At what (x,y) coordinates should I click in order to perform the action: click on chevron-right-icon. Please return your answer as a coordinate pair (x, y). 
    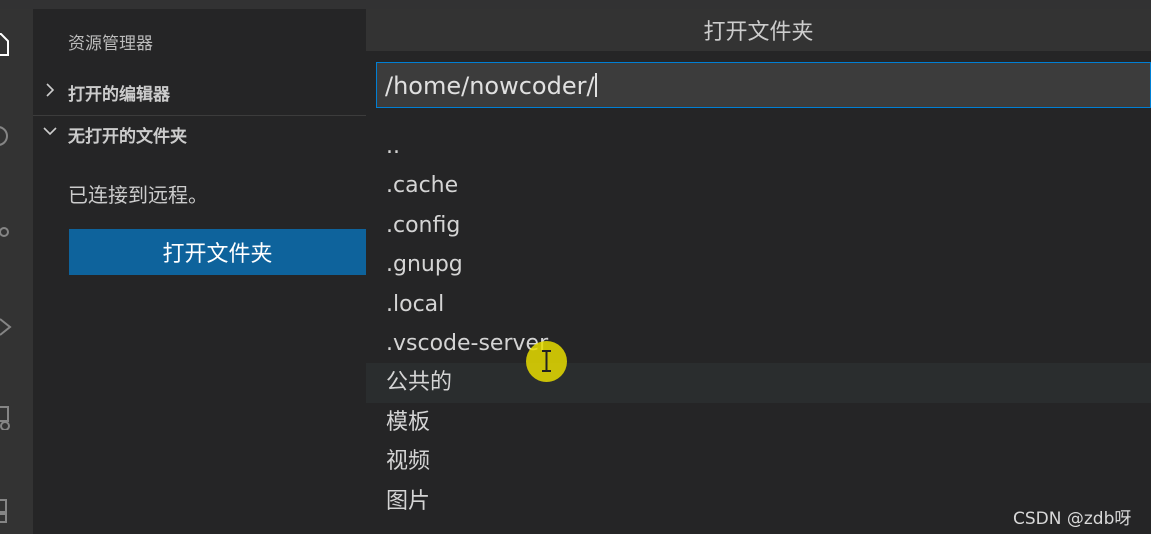
    Looking at the image, I should click on (50, 90).